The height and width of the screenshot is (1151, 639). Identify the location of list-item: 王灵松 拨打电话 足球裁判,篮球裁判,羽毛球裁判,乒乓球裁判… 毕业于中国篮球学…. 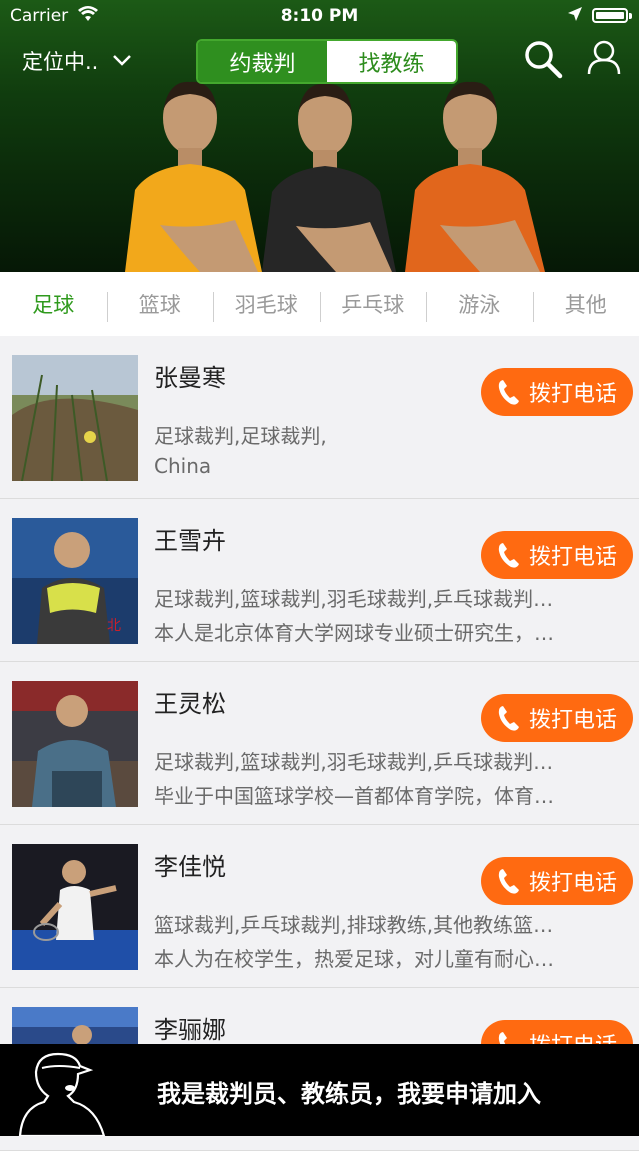
(319, 743).